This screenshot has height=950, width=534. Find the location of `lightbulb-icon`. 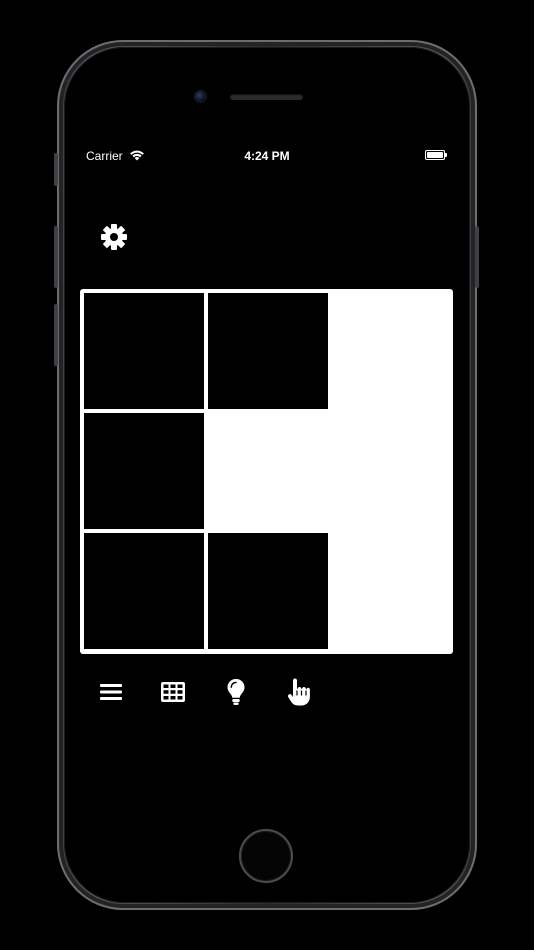

lightbulb-icon is located at coordinates (236, 692).